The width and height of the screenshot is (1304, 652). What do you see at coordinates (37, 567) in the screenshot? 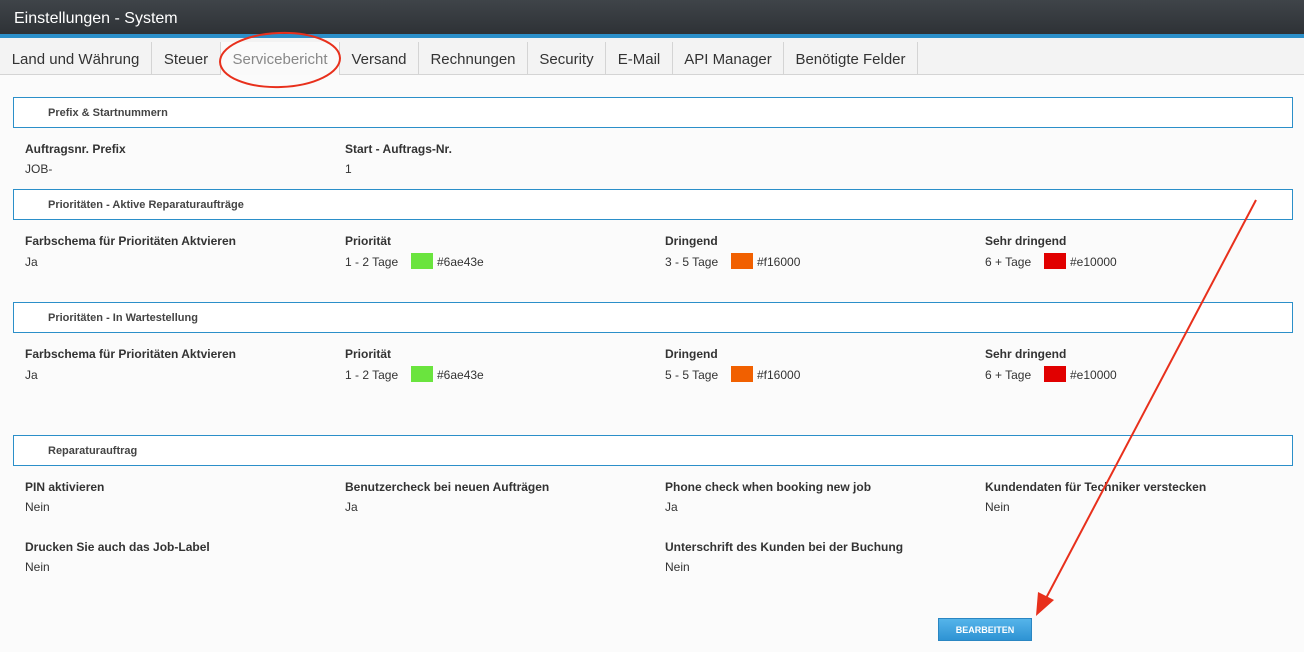
I see `print-job-label-value: Nein` at bounding box center [37, 567].